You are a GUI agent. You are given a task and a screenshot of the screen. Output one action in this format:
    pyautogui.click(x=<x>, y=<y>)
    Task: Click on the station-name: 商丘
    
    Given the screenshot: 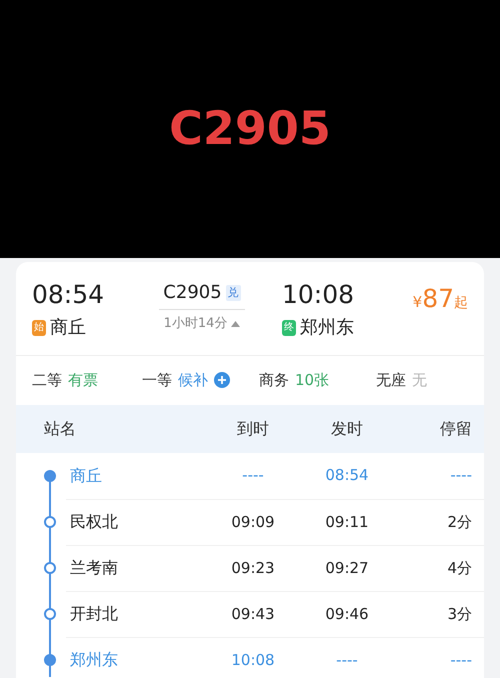 What is the action you would take?
    pyautogui.click(x=86, y=475)
    